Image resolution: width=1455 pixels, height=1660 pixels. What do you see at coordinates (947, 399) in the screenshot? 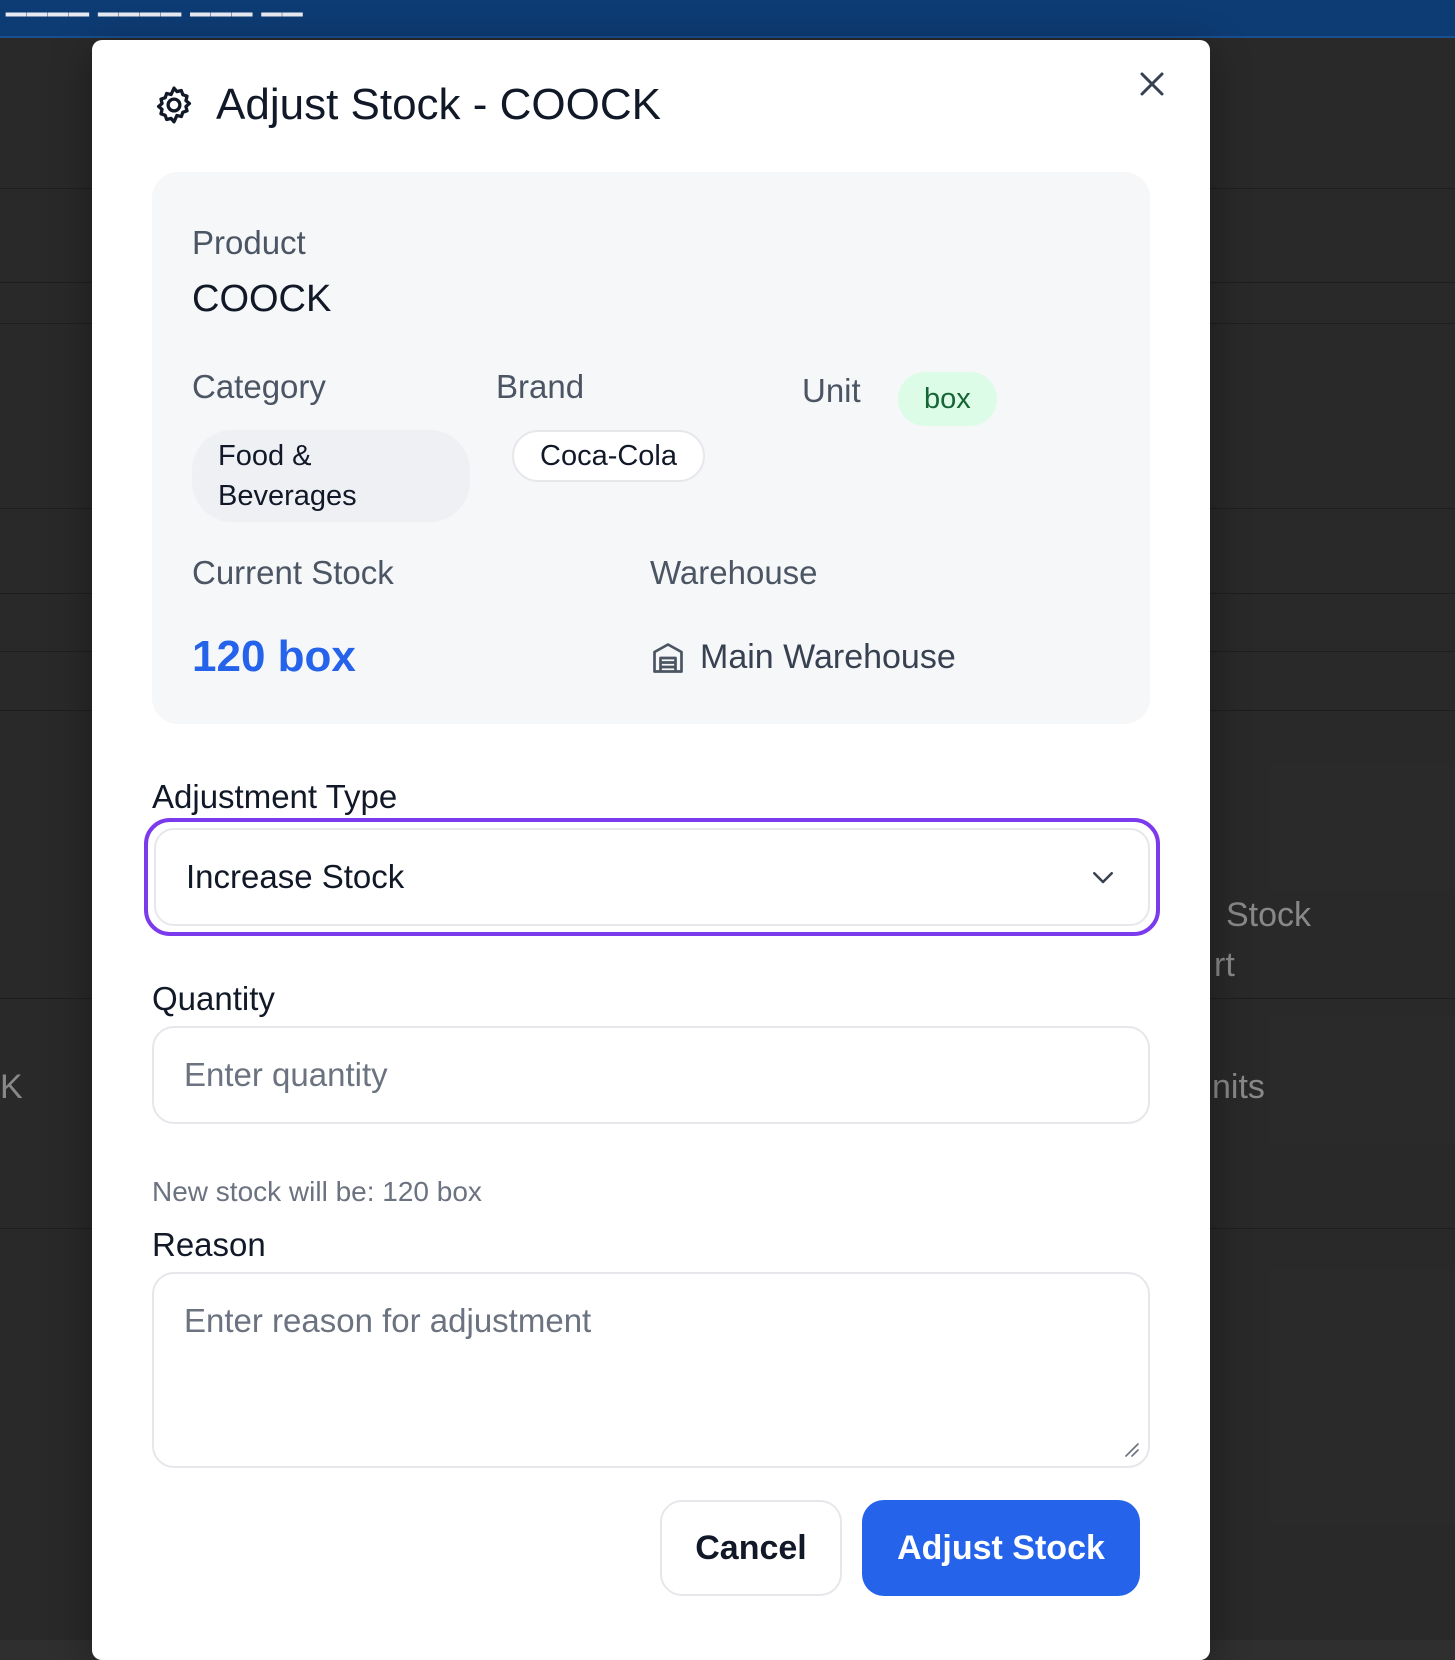
I see `unit-badge: box` at bounding box center [947, 399].